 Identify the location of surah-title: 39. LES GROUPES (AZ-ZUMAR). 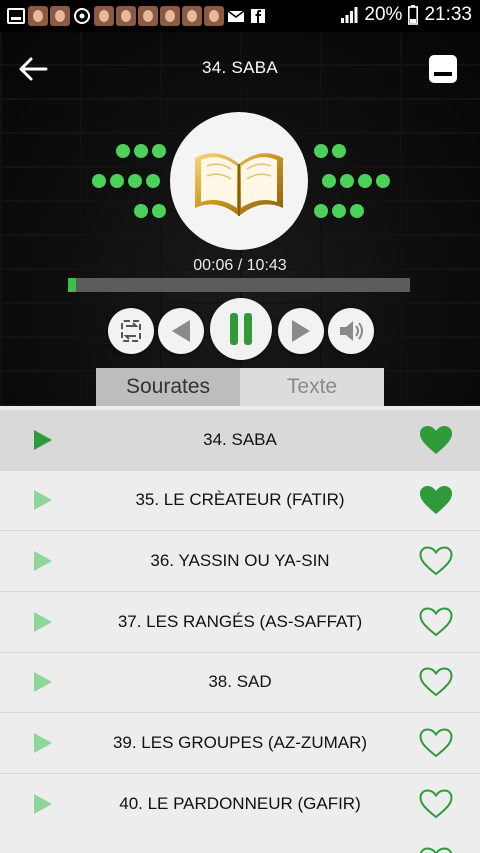
(240, 742).